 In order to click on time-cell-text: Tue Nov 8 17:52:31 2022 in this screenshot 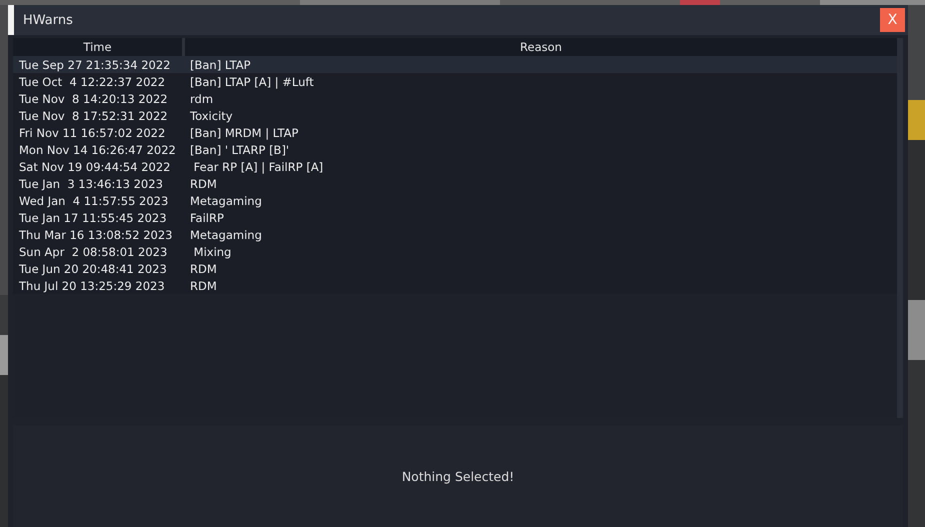, I will do `click(93, 115)`.